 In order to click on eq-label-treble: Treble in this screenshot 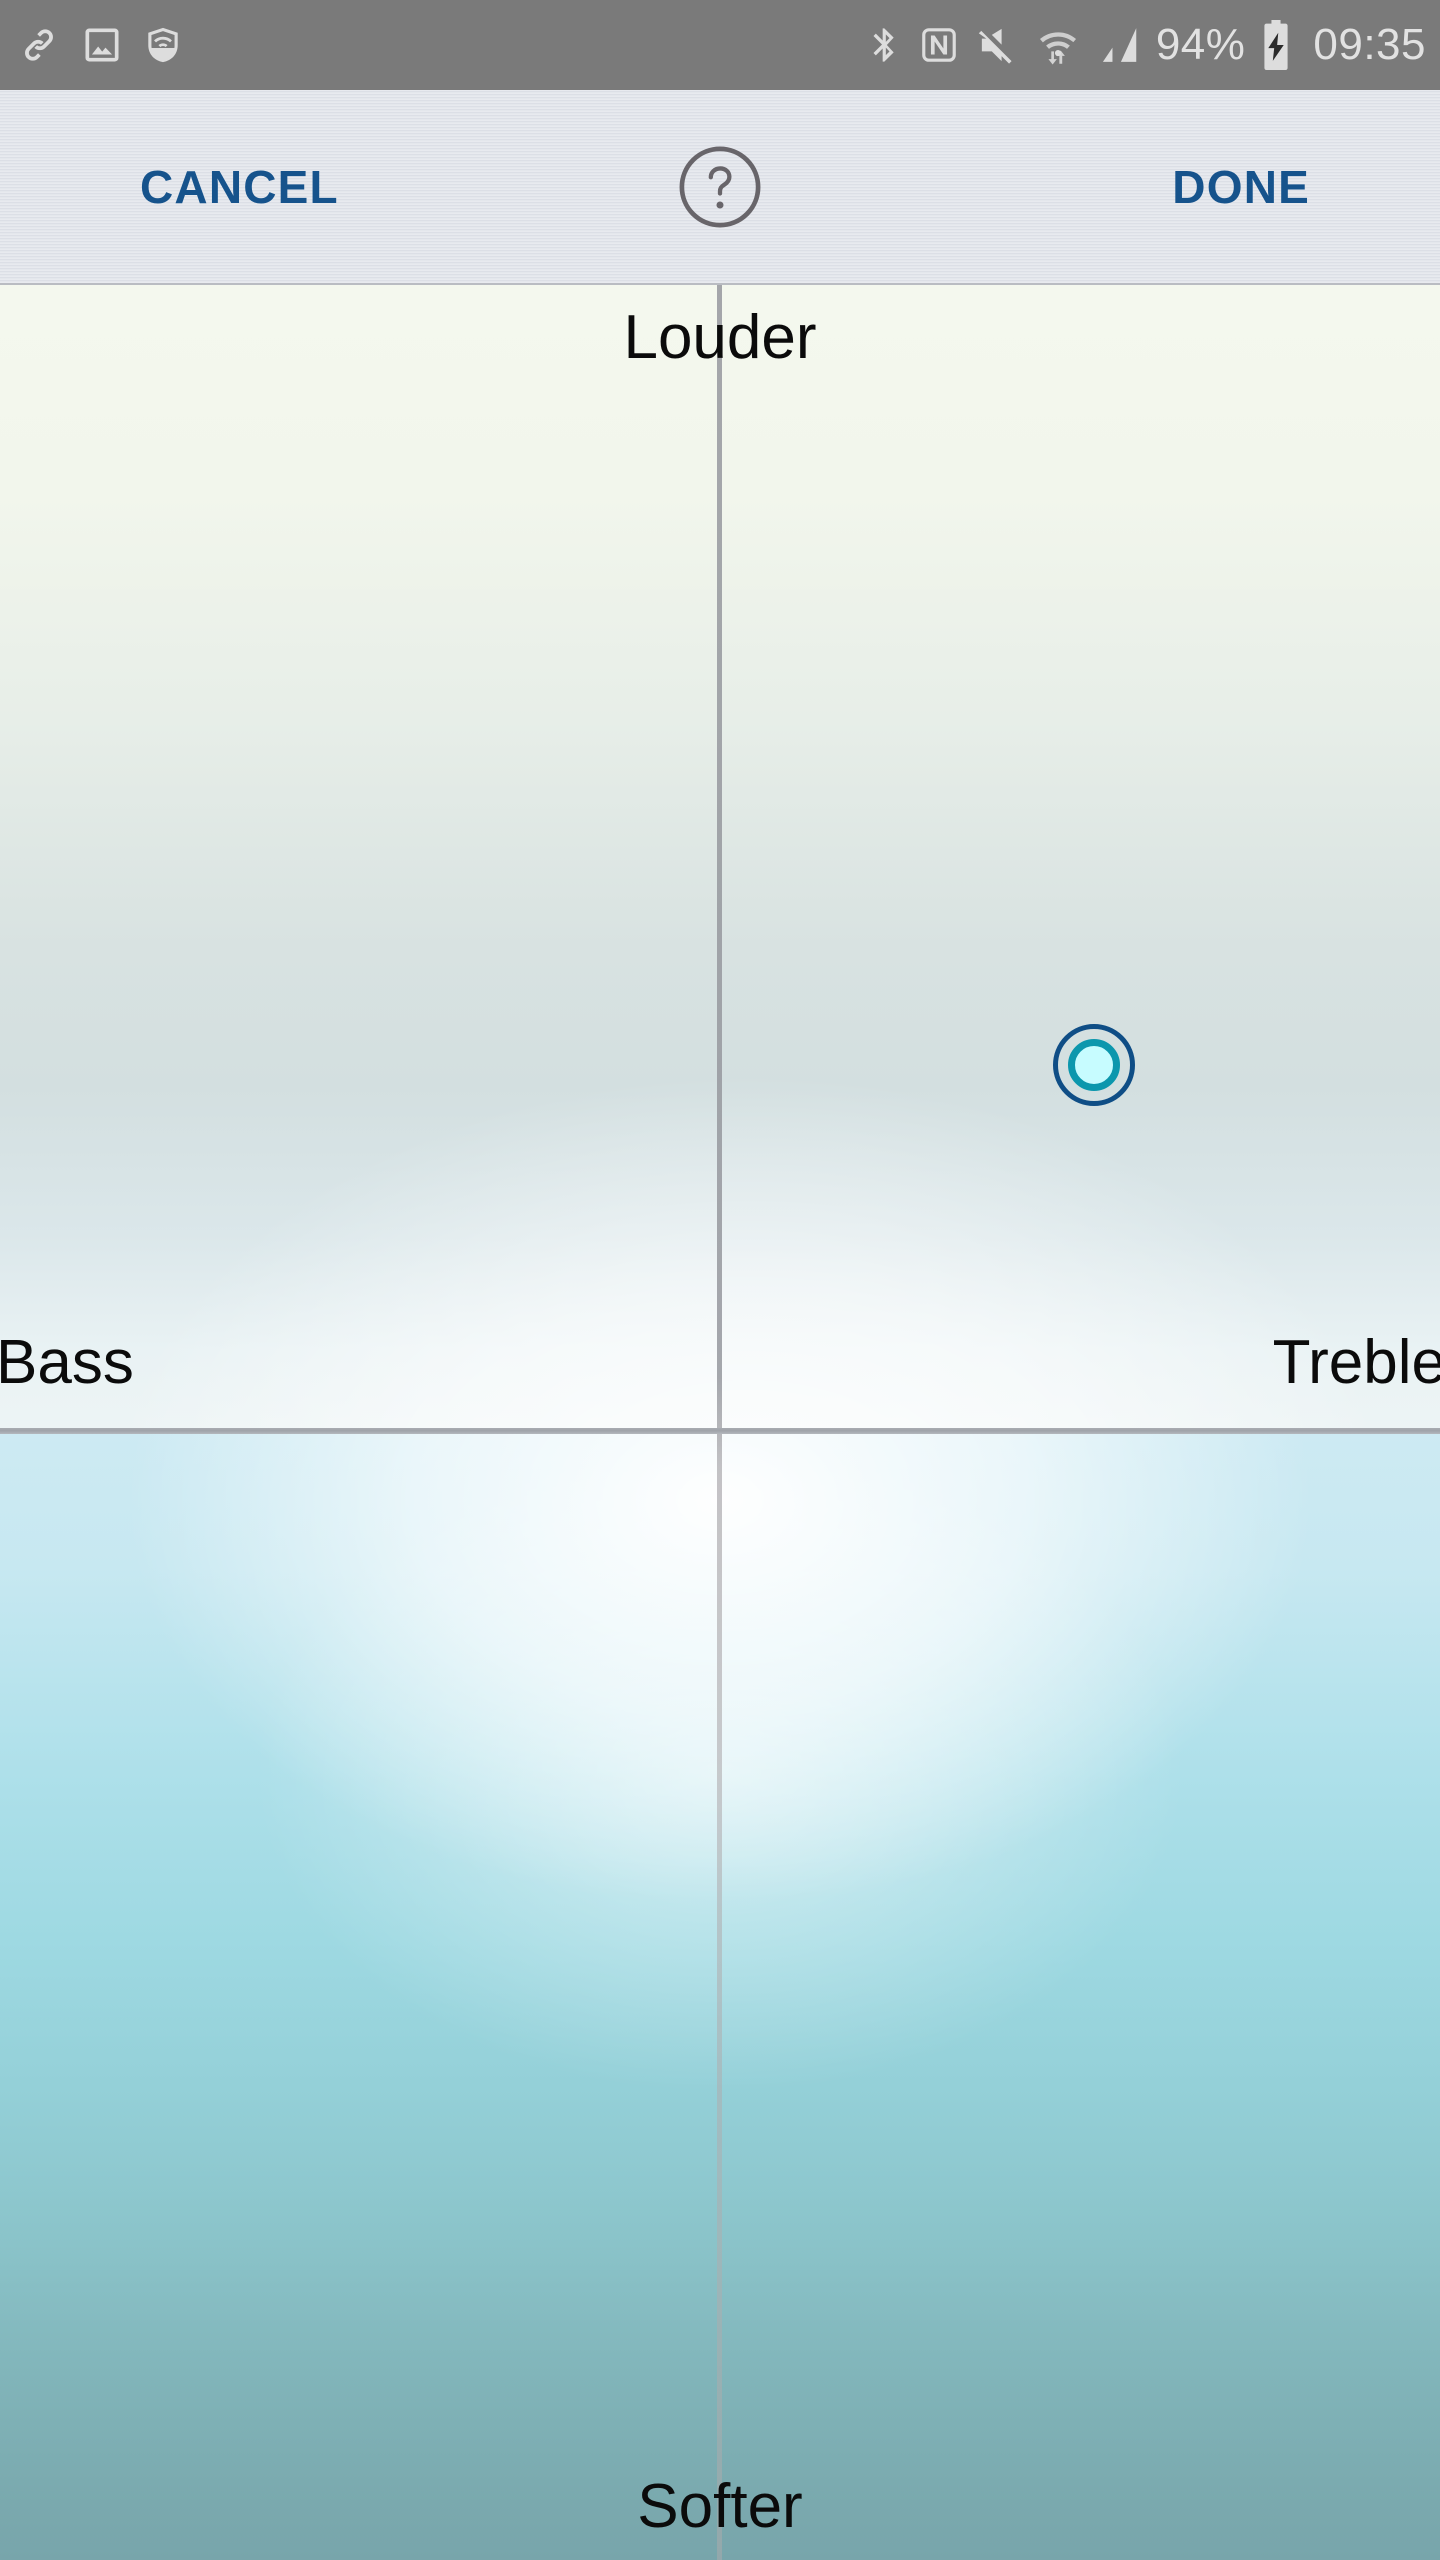, I will do `click(1356, 1362)`.